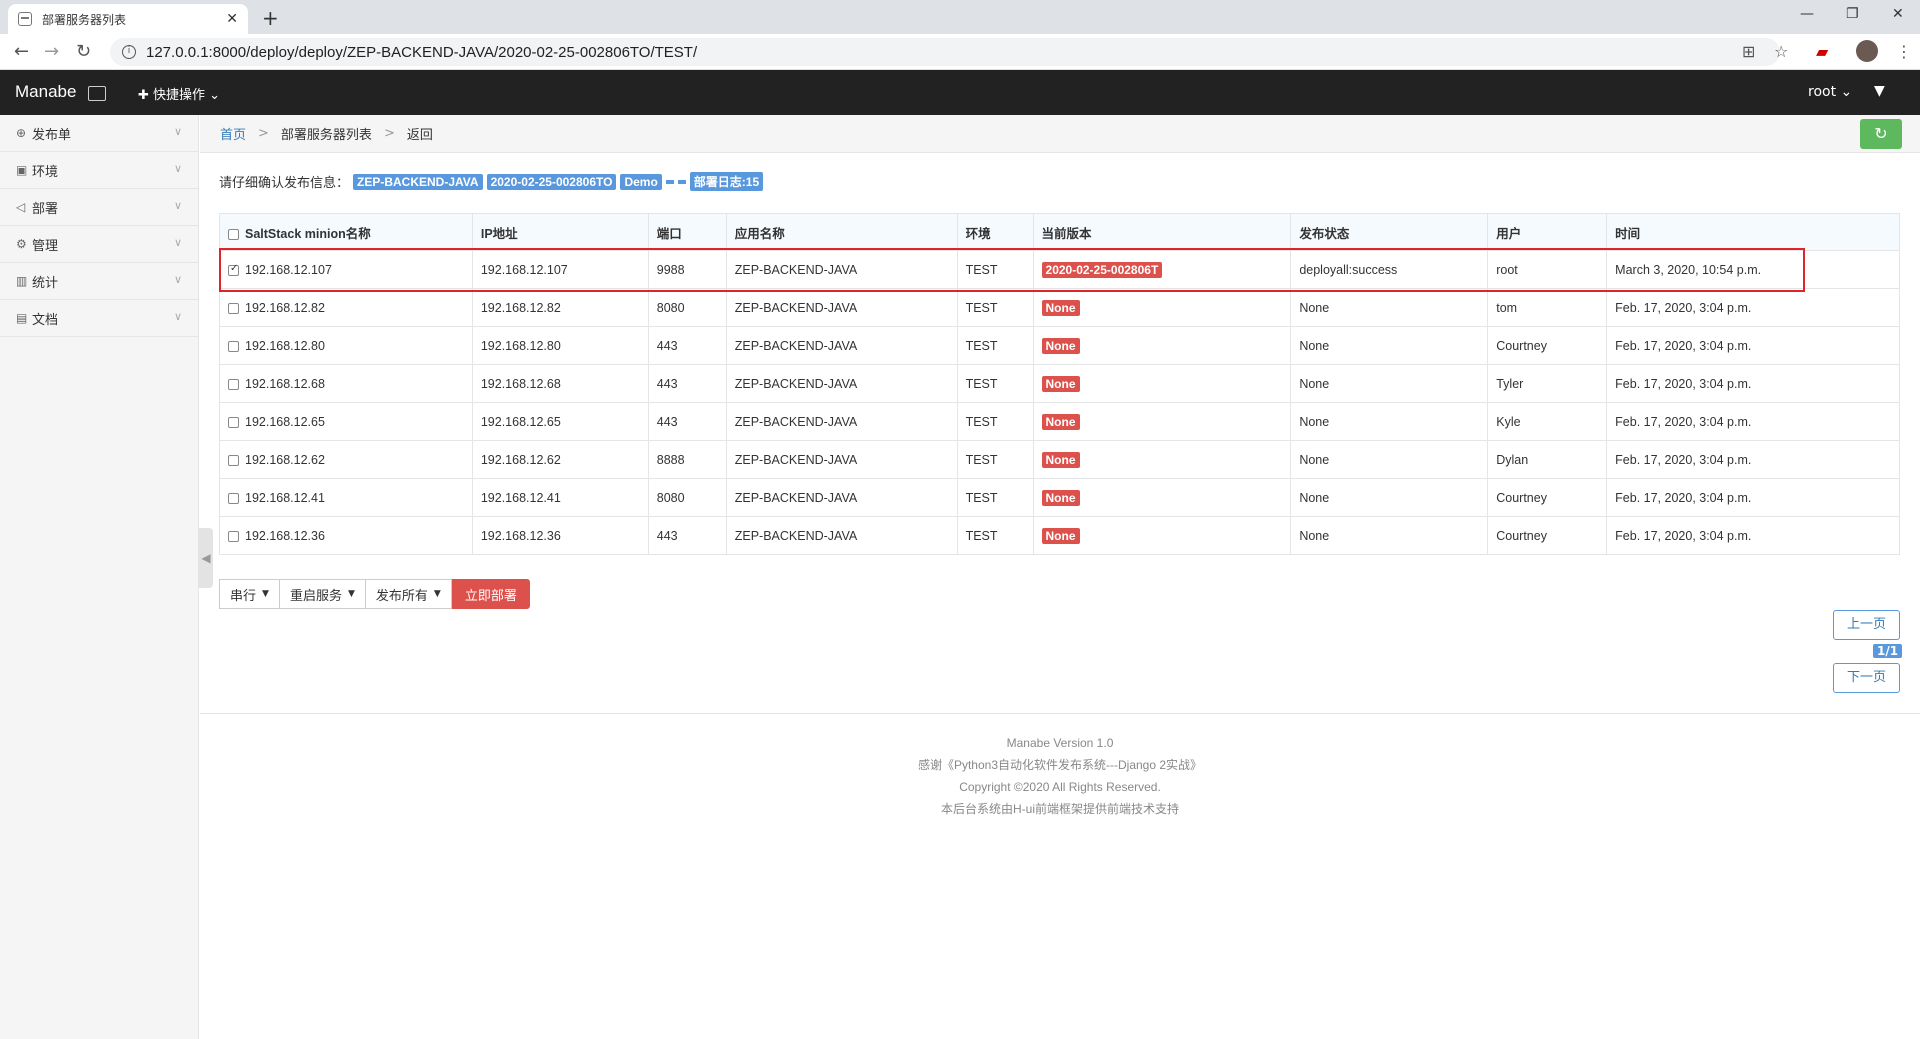 The height and width of the screenshot is (1039, 1920). What do you see at coordinates (560, 383) in the screenshot?
I see `ip-cell: 192.168.12.68` at bounding box center [560, 383].